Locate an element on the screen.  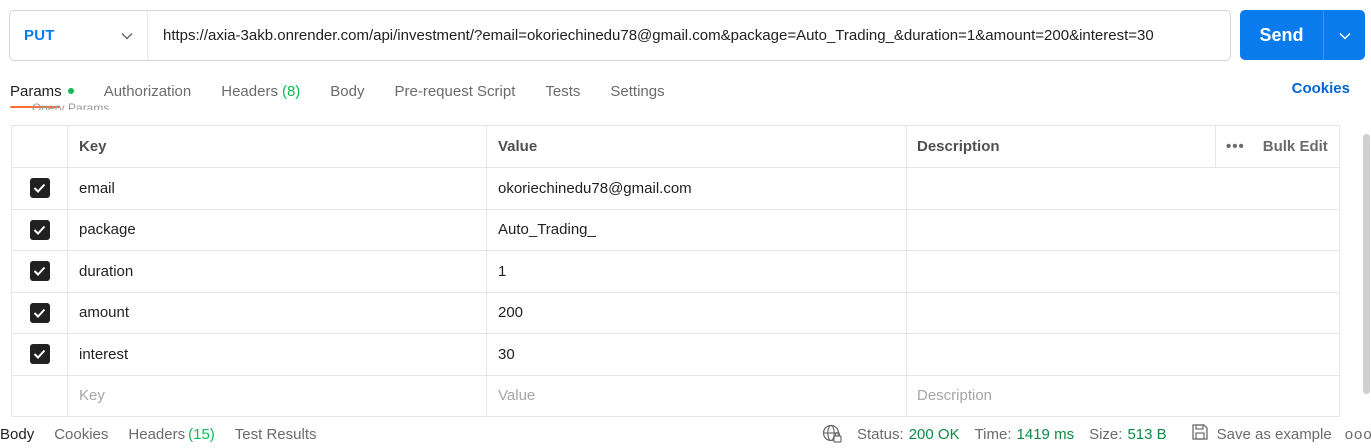
tab-label: Pre-request Script is located at coordinates (455, 91).